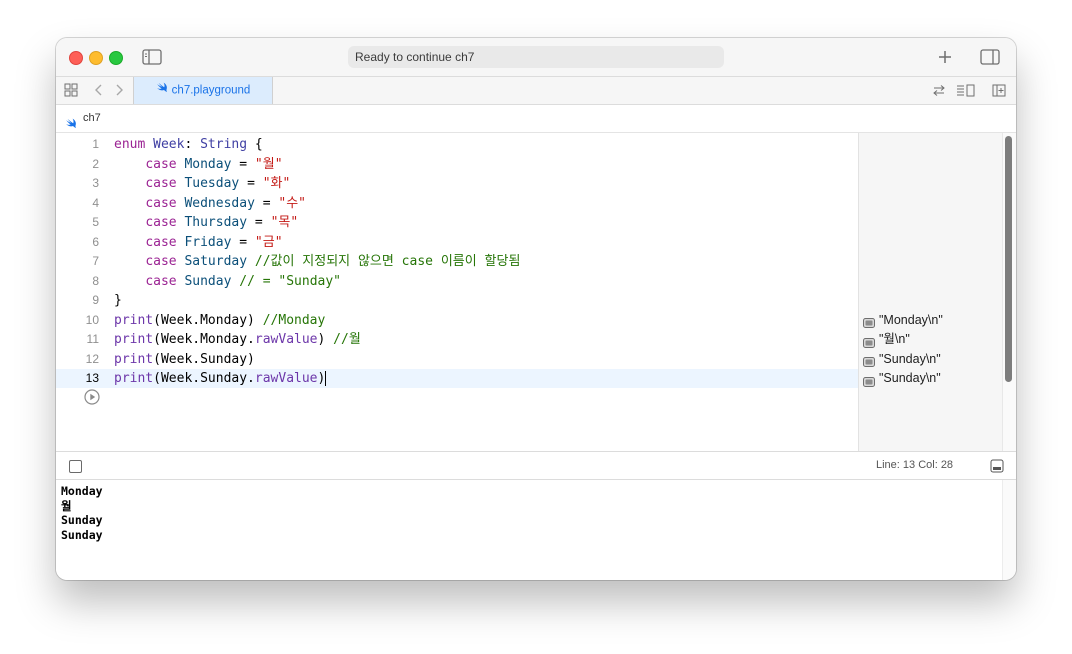 This screenshot has height=654, width=1072. Describe the element at coordinates (1008, 259) in the screenshot. I see `editor-scrollbar-thumb` at that location.